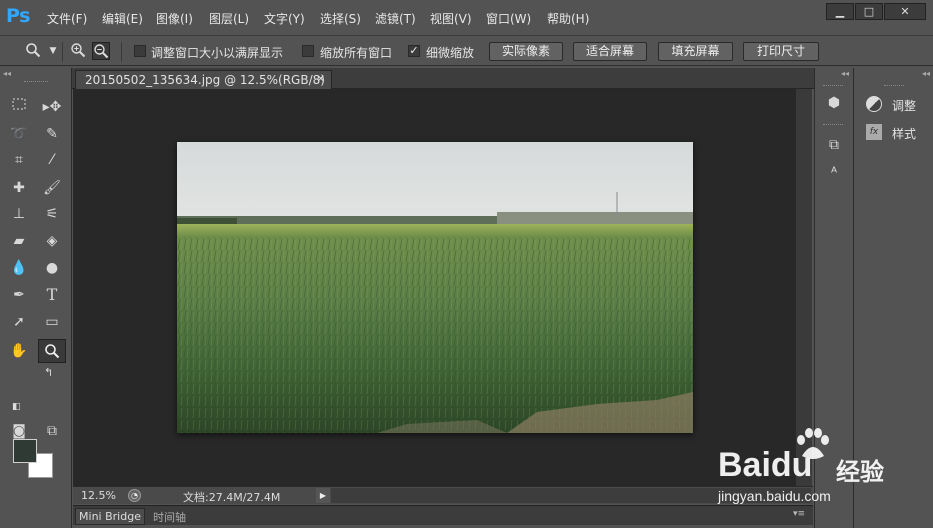  Describe the element at coordinates (19, 351) in the screenshot. I see `hand-tool-icon: ✋` at that location.